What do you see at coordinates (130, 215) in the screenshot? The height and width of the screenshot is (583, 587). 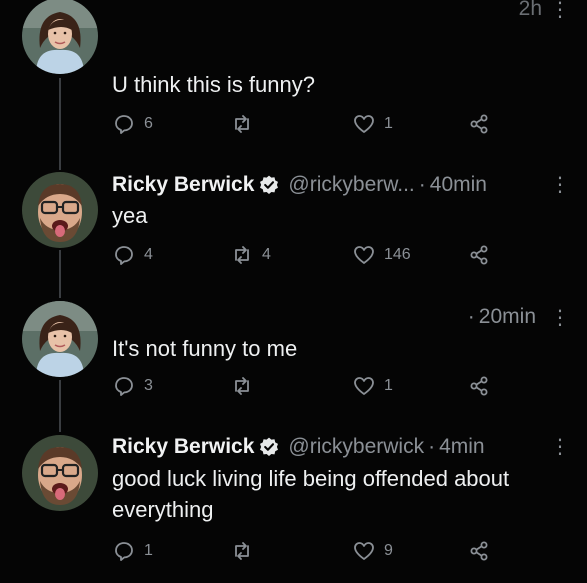 I see `tweet-text: yea` at bounding box center [130, 215].